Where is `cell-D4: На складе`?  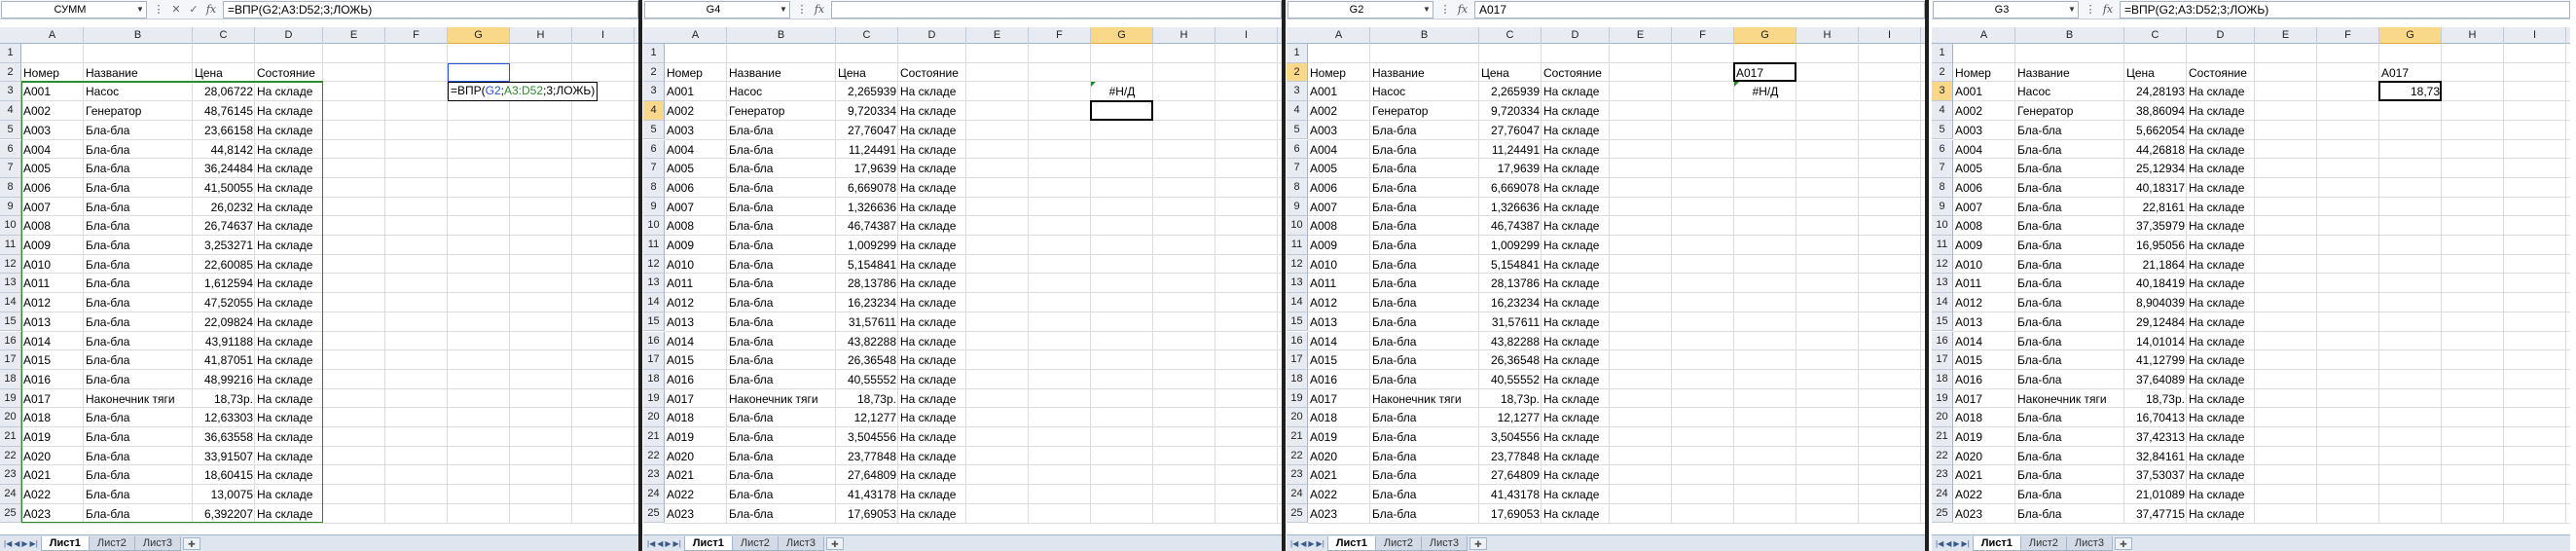 cell-D4: На складе is located at coordinates (289, 111).